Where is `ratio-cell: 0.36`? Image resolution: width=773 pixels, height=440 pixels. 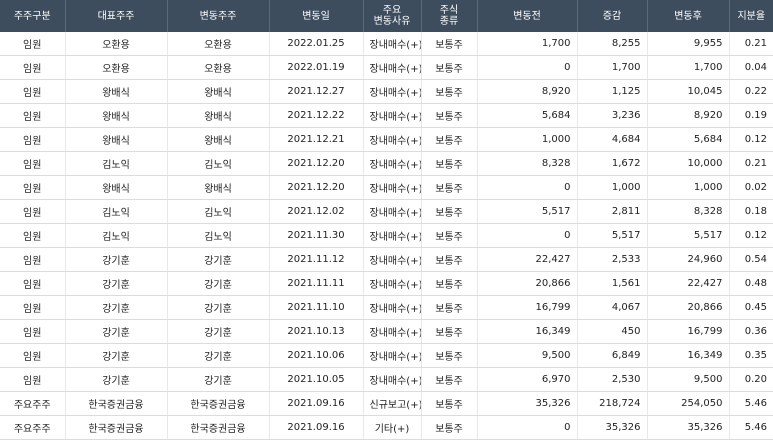 ratio-cell: 0.36 is located at coordinates (751, 331).